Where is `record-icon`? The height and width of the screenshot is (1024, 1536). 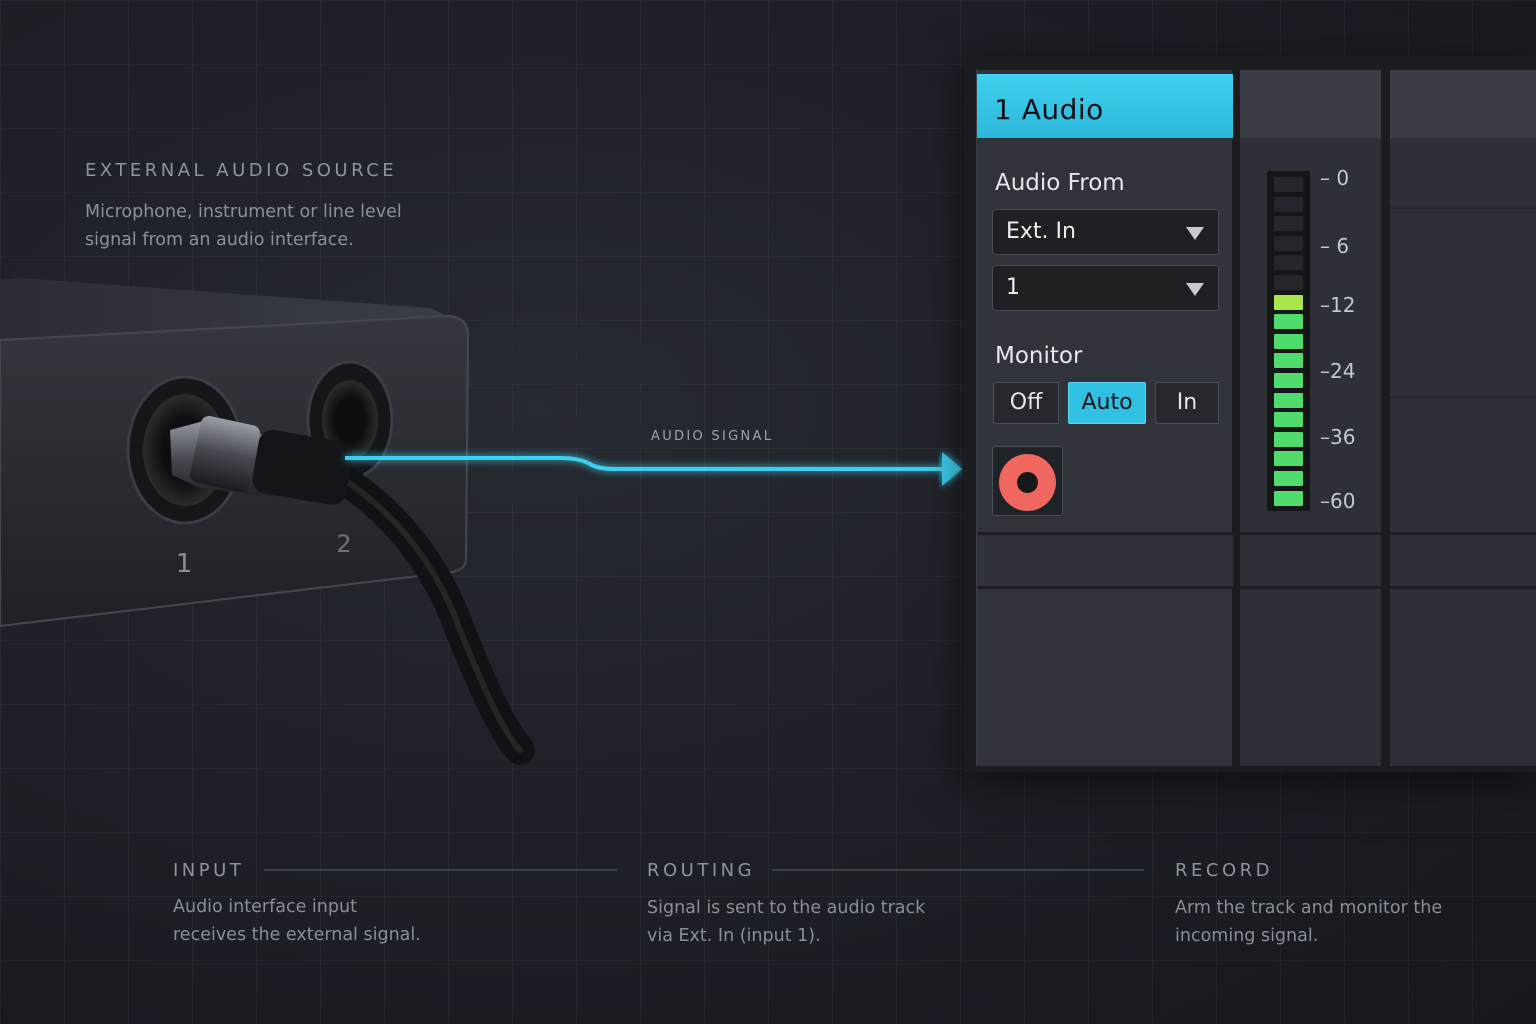
record-icon is located at coordinates (1027, 482).